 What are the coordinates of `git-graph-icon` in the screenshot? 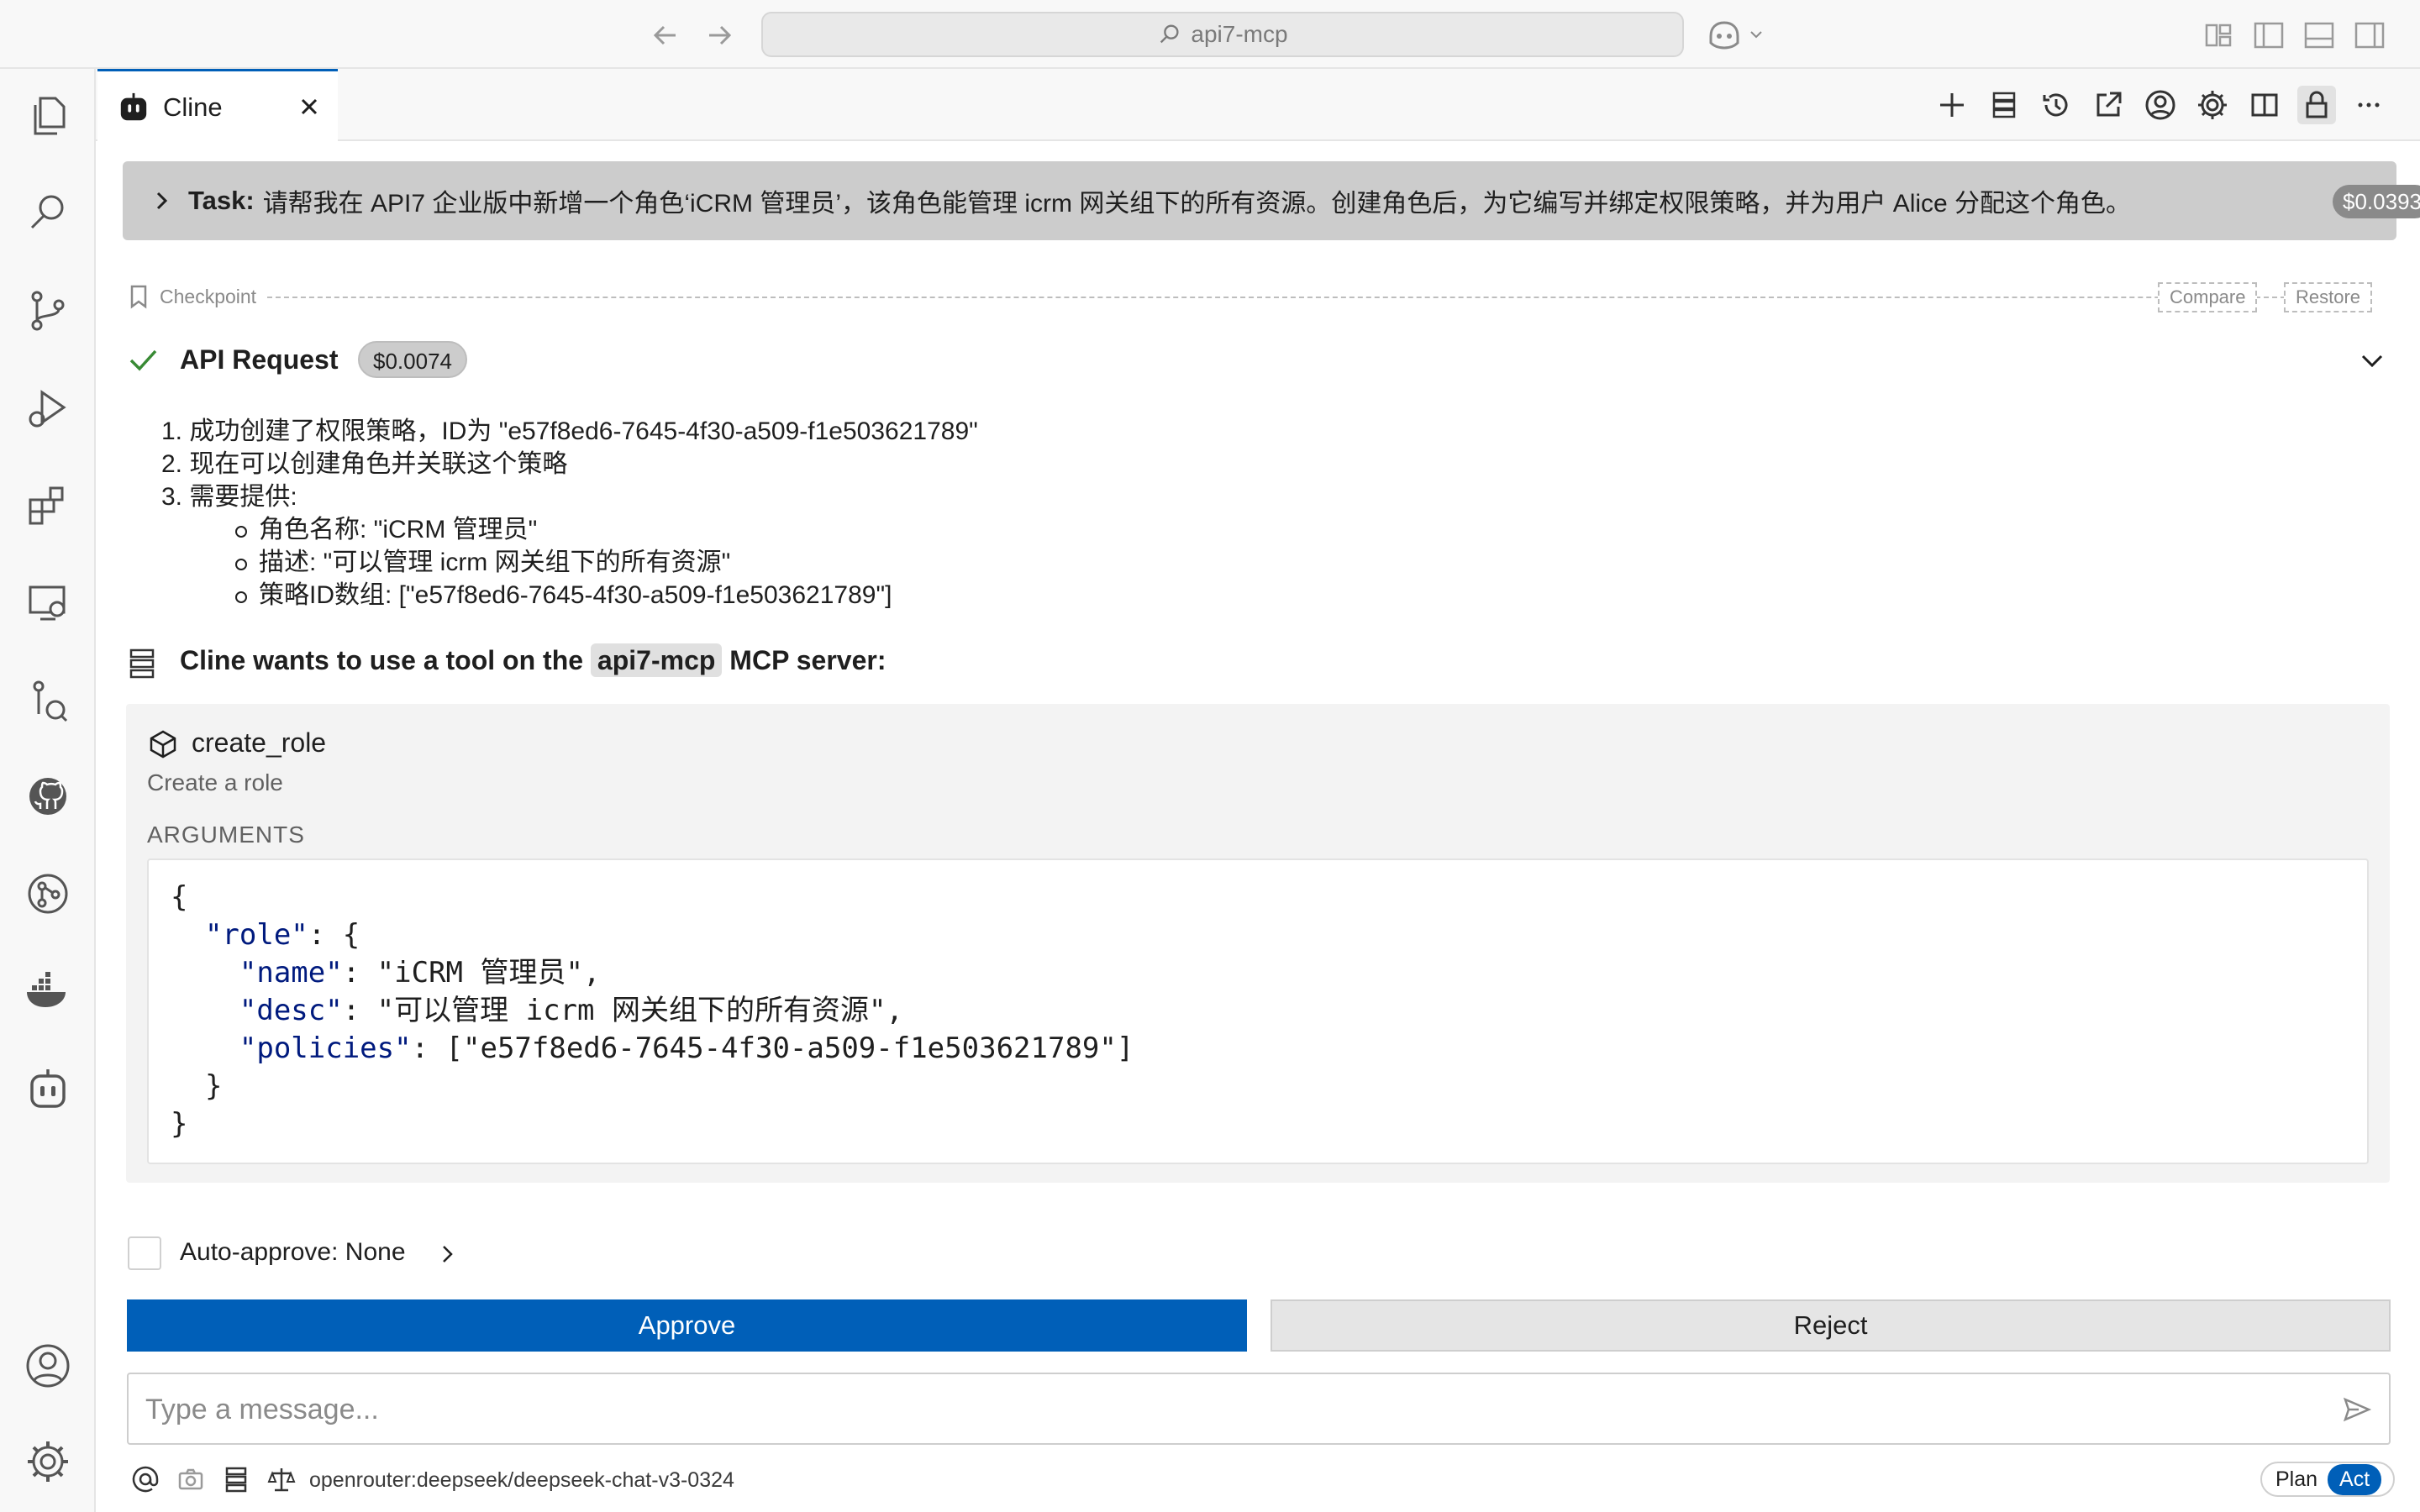 It's located at (48, 700).